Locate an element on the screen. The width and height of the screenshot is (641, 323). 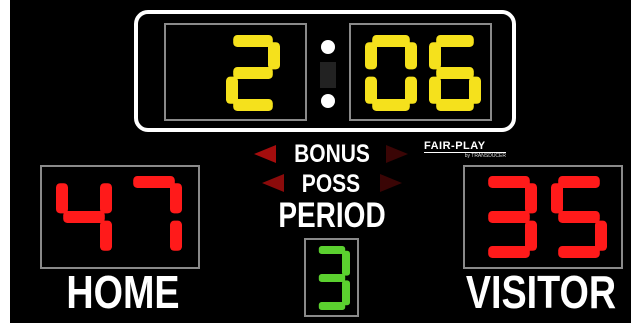
brand-logo: FAIR-PLAY by TRANSDUCER is located at coordinates (465, 150).